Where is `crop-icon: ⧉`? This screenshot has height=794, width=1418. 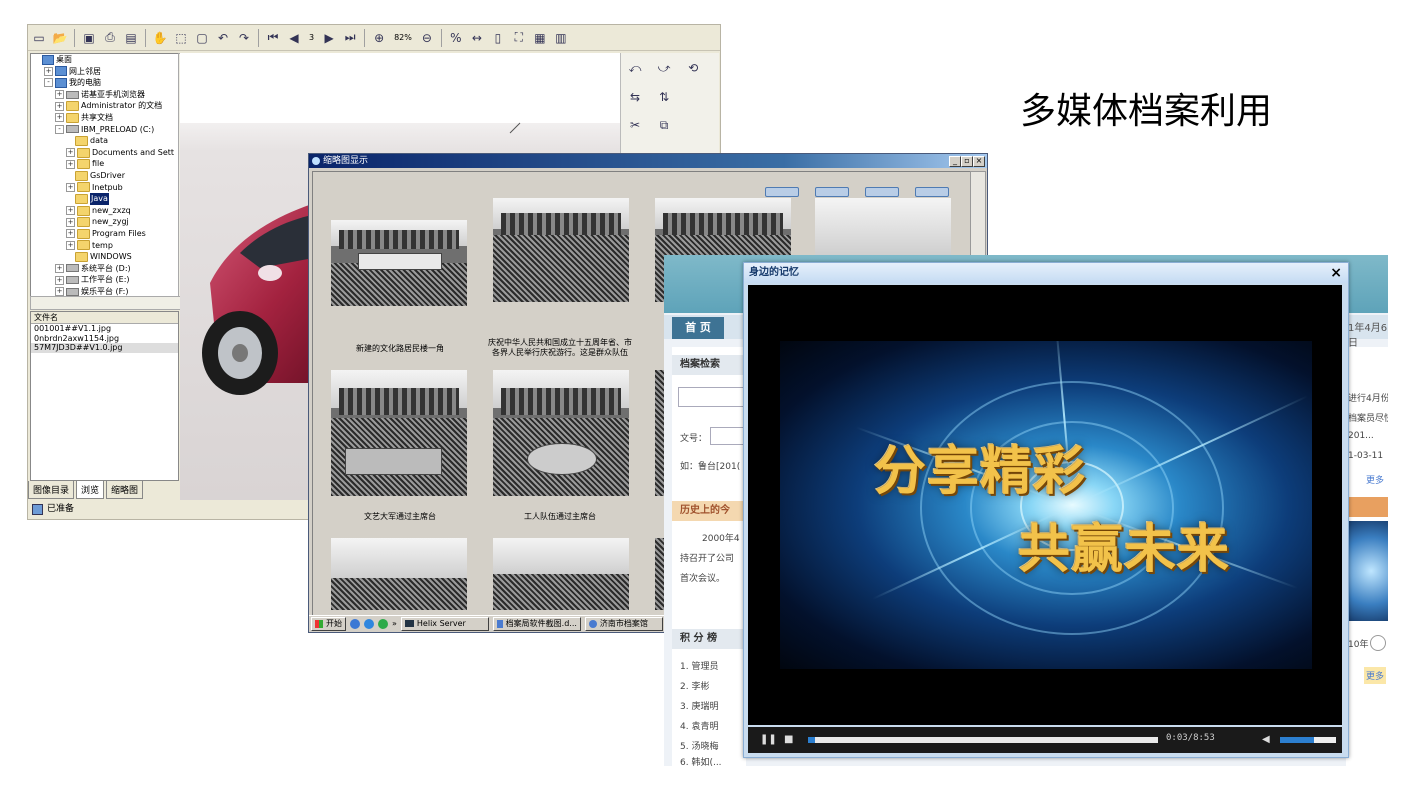
crop-icon: ⧉ is located at coordinates (664, 125).